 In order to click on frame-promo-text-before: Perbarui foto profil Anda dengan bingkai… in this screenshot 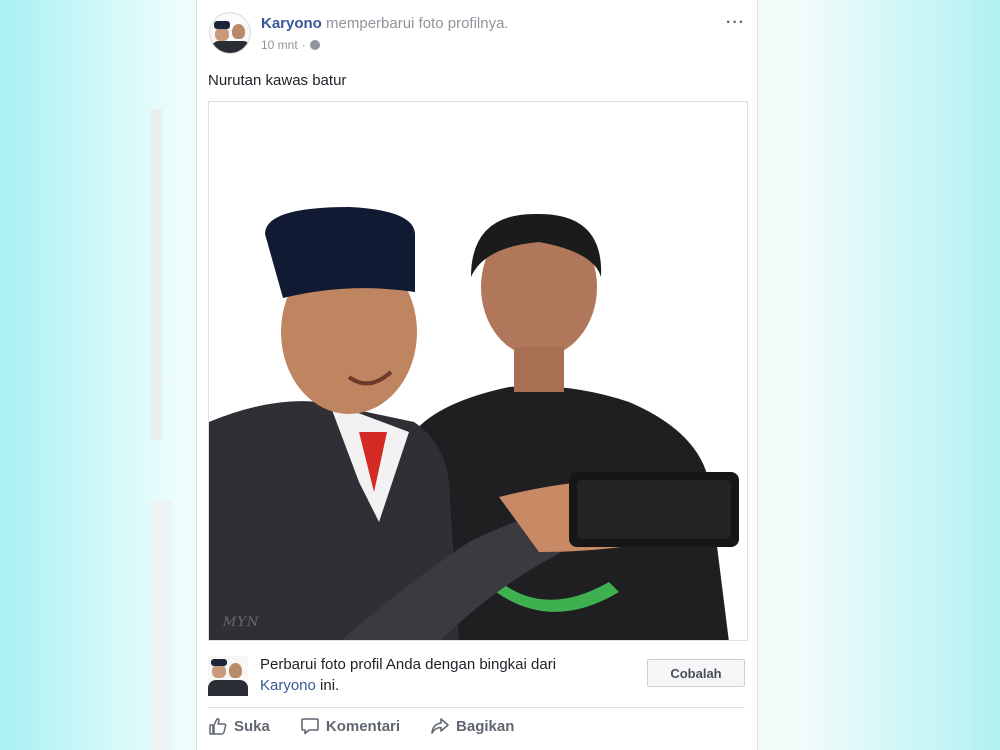, I will do `click(408, 664)`.